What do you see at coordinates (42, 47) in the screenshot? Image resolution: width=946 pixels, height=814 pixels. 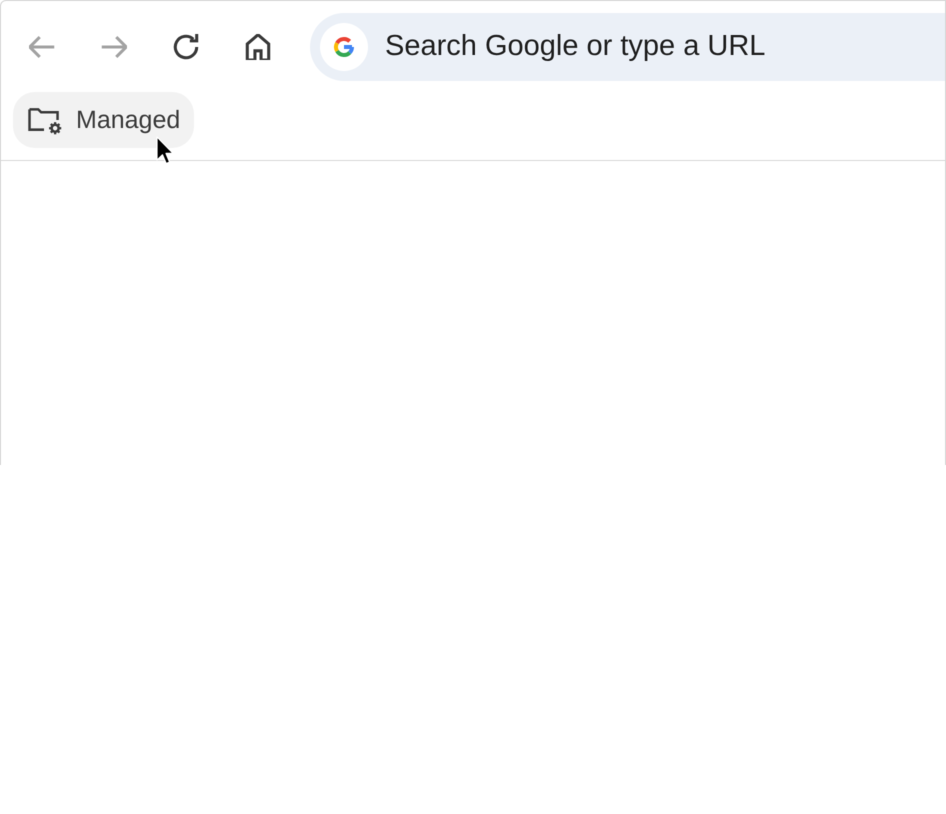 I see `left-arrow-icon` at bounding box center [42, 47].